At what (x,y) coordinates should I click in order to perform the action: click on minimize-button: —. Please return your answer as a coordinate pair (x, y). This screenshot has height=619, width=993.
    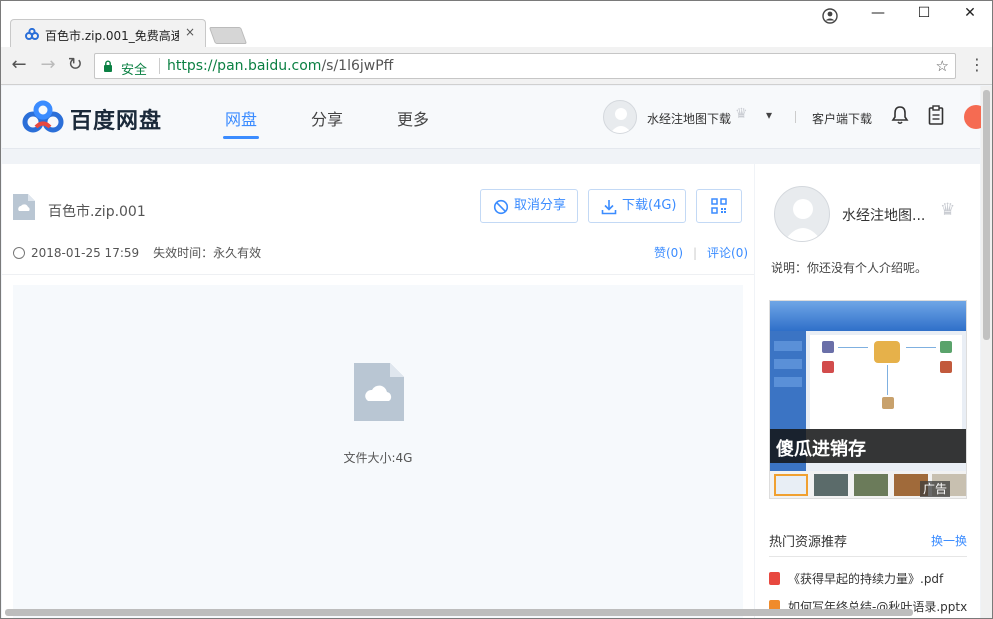
    Looking at the image, I should click on (878, 13).